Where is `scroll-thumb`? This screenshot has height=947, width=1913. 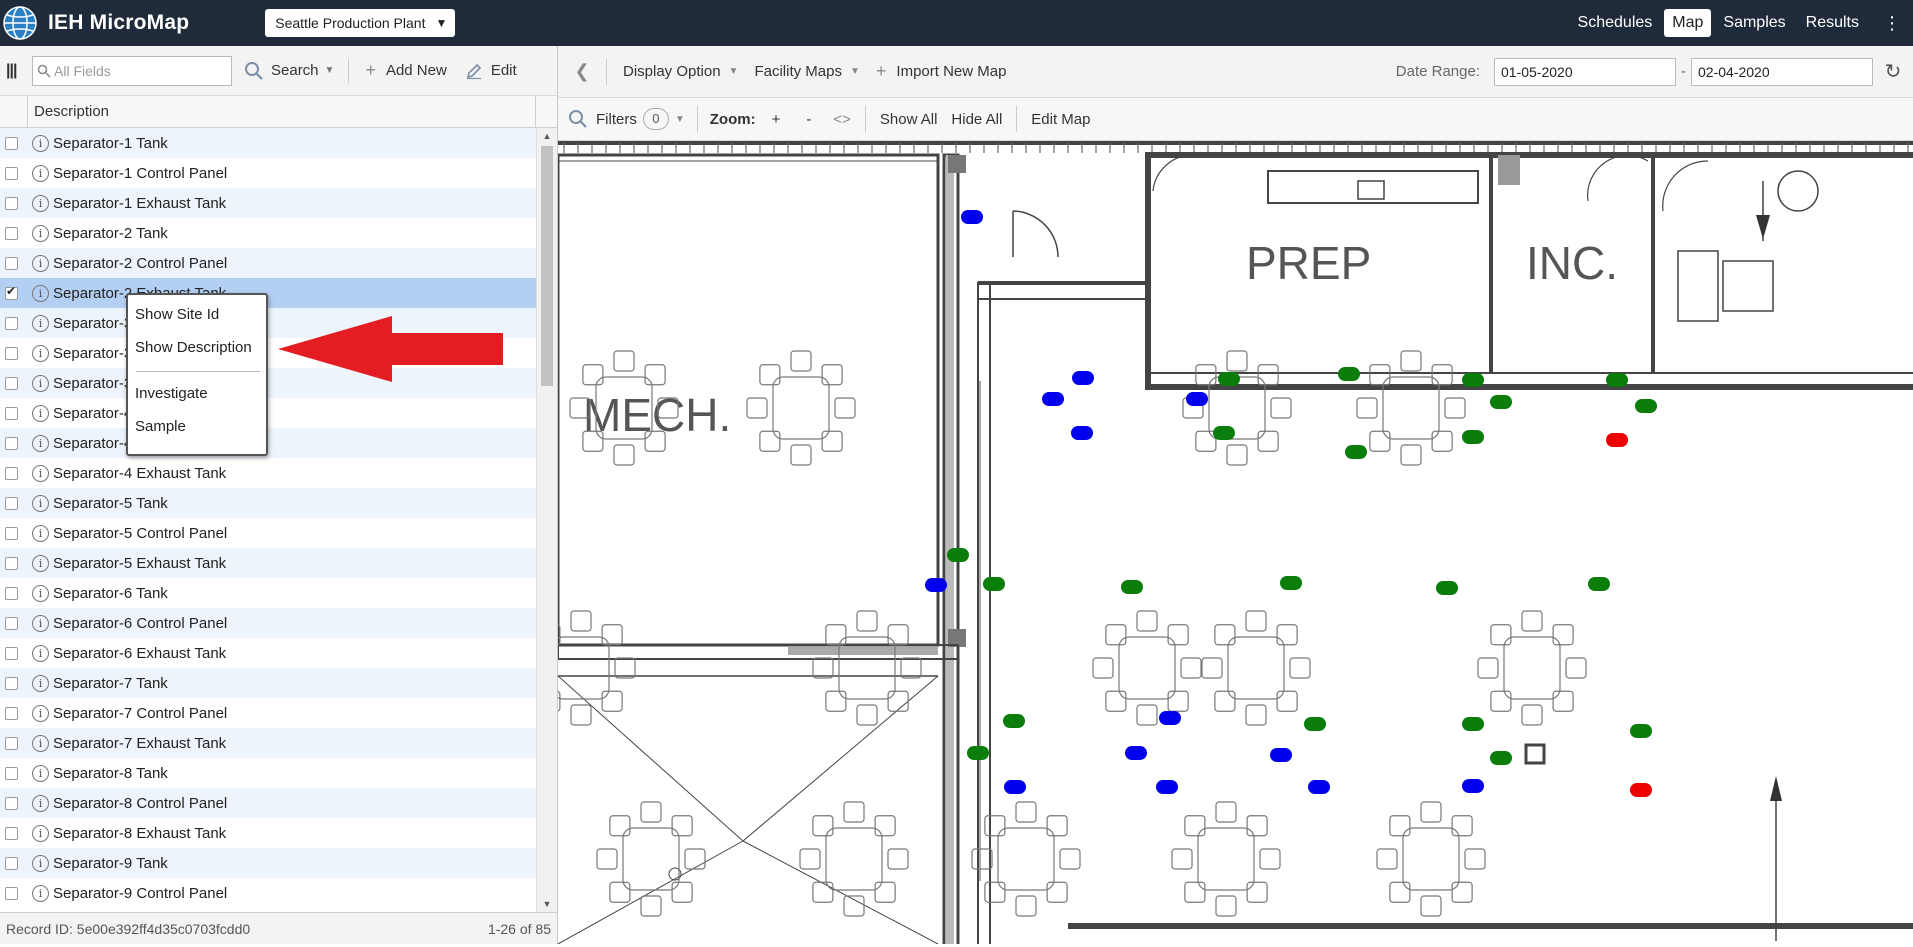
scroll-thumb is located at coordinates (547, 266).